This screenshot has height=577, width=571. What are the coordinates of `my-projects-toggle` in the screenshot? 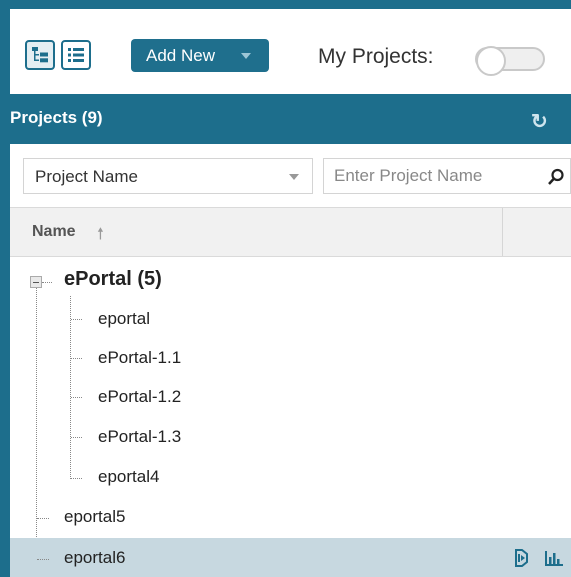 It's located at (510, 61).